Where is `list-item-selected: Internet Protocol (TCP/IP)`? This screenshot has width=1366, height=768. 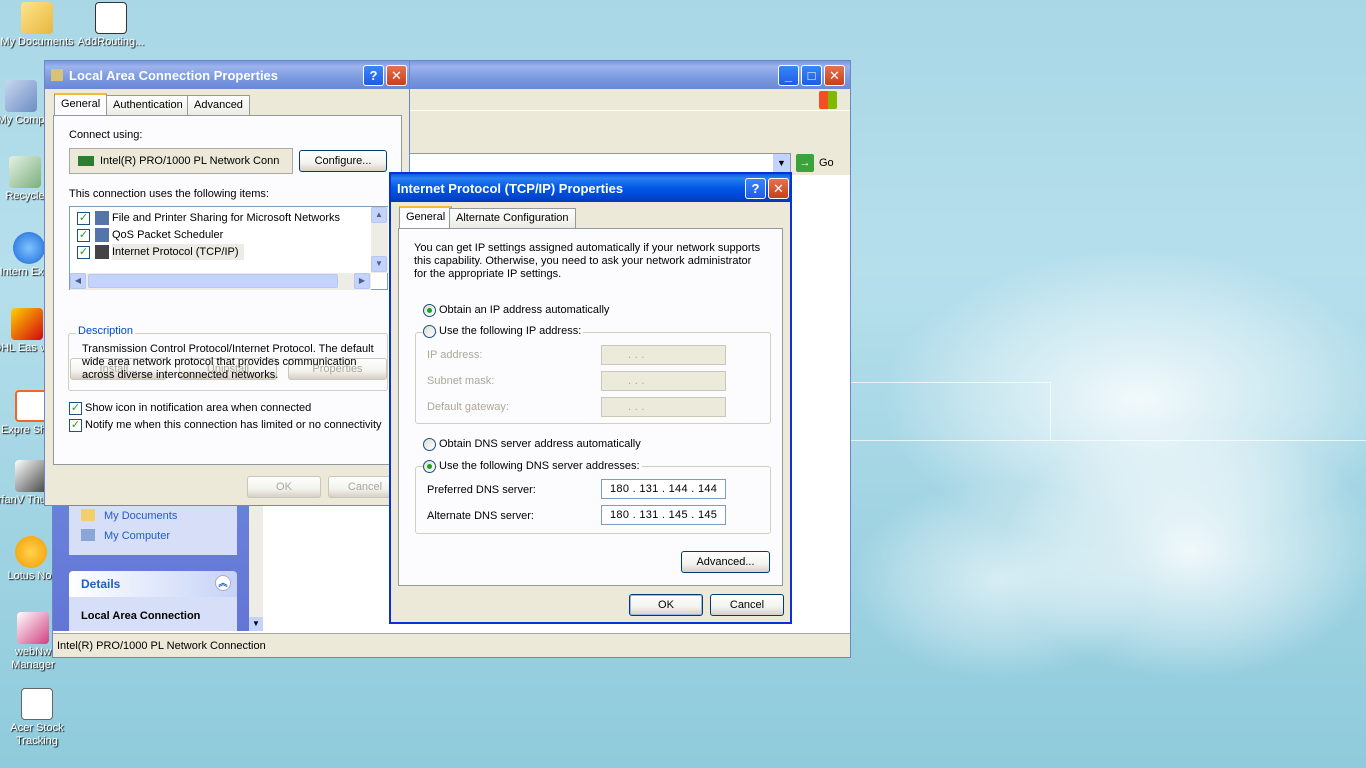 list-item-selected: Internet Protocol (TCP/IP) is located at coordinates (178, 252).